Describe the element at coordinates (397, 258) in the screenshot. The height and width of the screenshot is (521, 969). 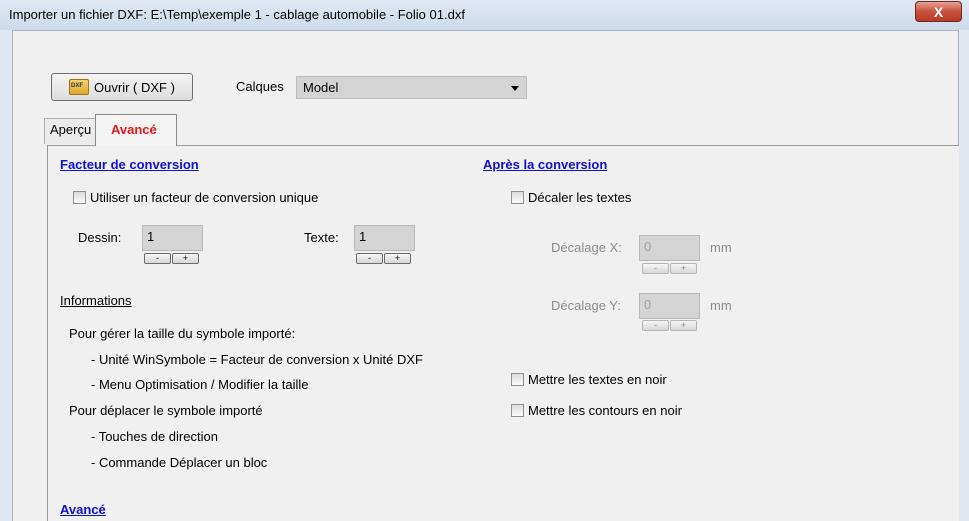
I see `text-increment-button: +` at that location.